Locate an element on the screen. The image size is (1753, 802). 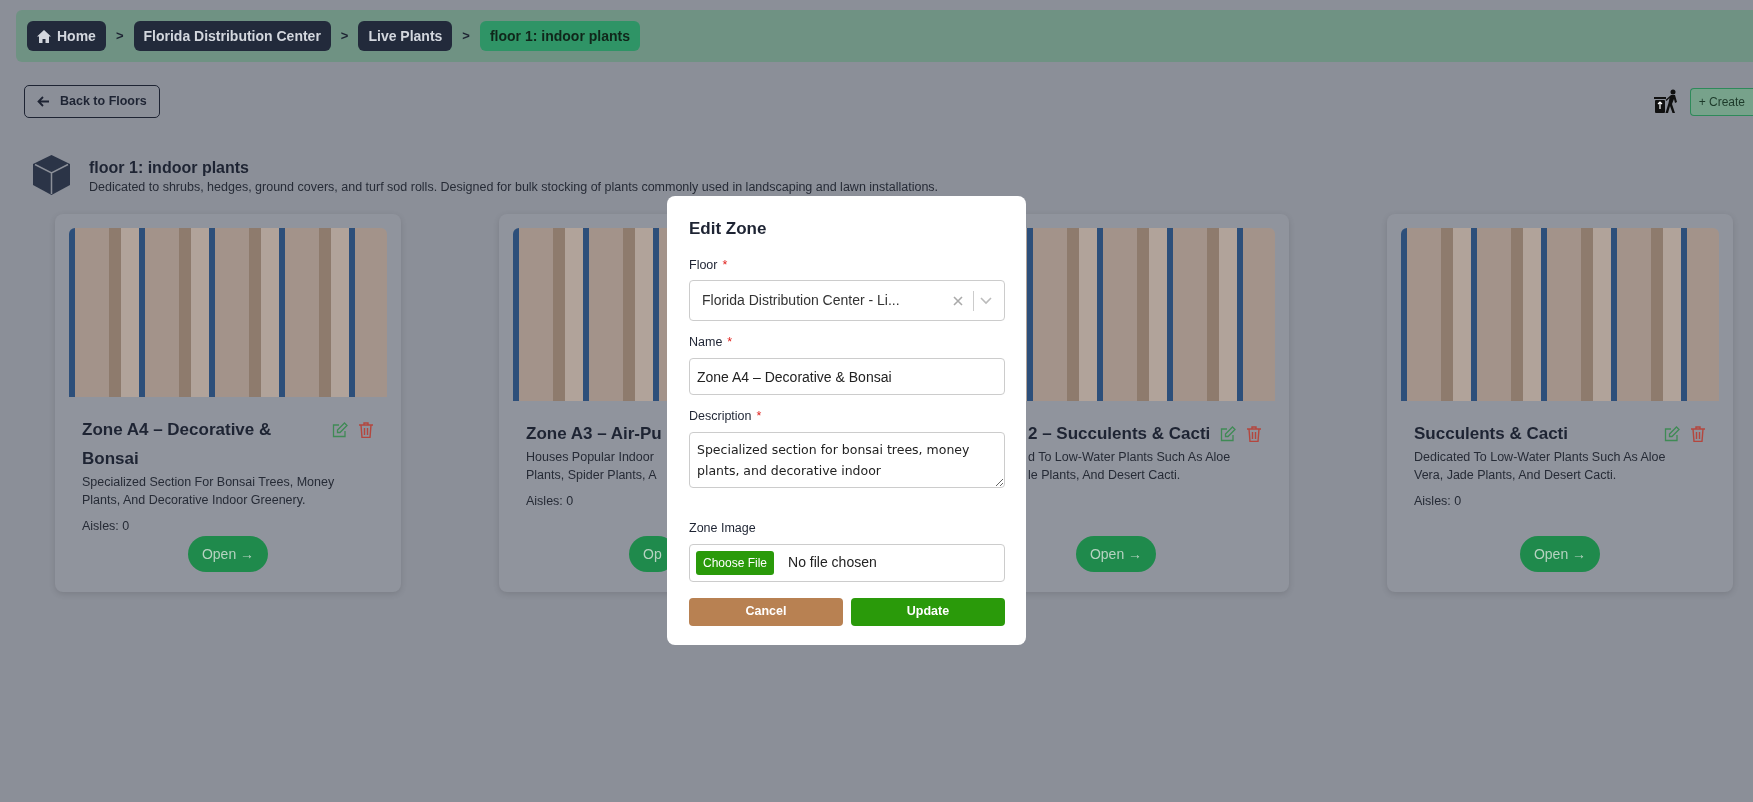
field-label: Description is located at coordinates (720, 416).